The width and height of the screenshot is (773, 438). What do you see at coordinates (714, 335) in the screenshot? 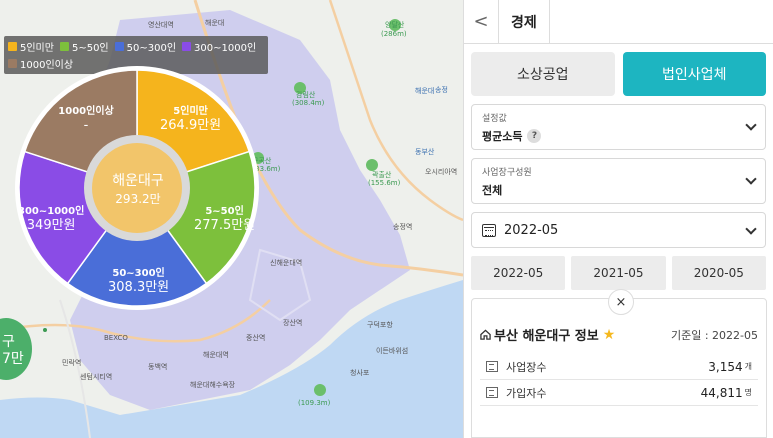
I see `base-date: 기준일 : 2022-05` at bounding box center [714, 335].